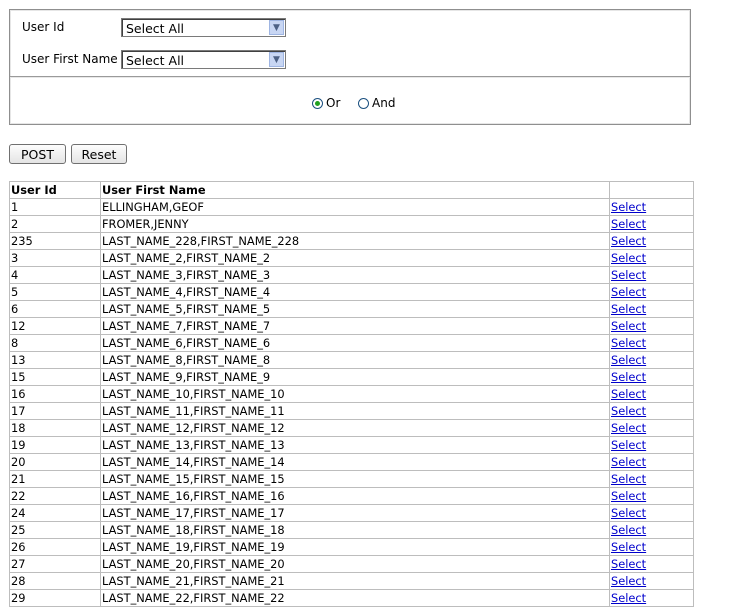  Describe the element at coordinates (55, 224) in the screenshot. I see `user-id-cell: 2` at that location.